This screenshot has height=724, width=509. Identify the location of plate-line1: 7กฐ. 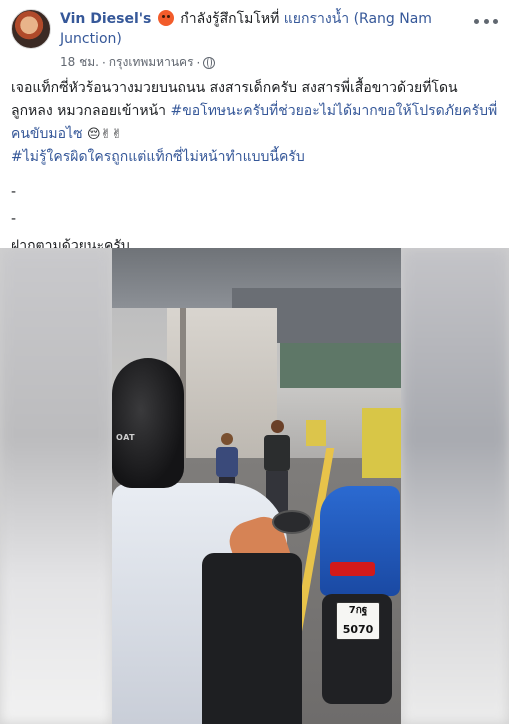
(358, 610).